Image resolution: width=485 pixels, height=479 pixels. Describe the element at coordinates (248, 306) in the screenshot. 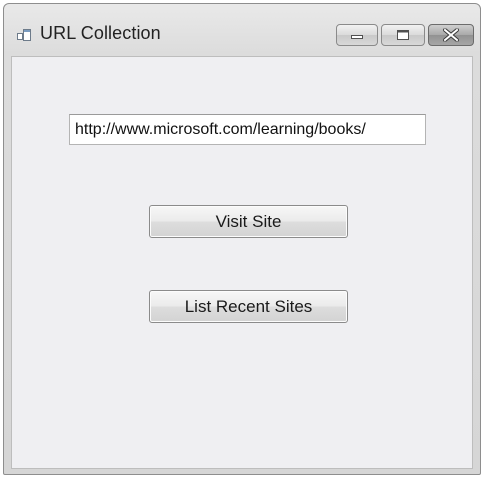

I see `list-recent-sites-button: List Recent Sites` at that location.